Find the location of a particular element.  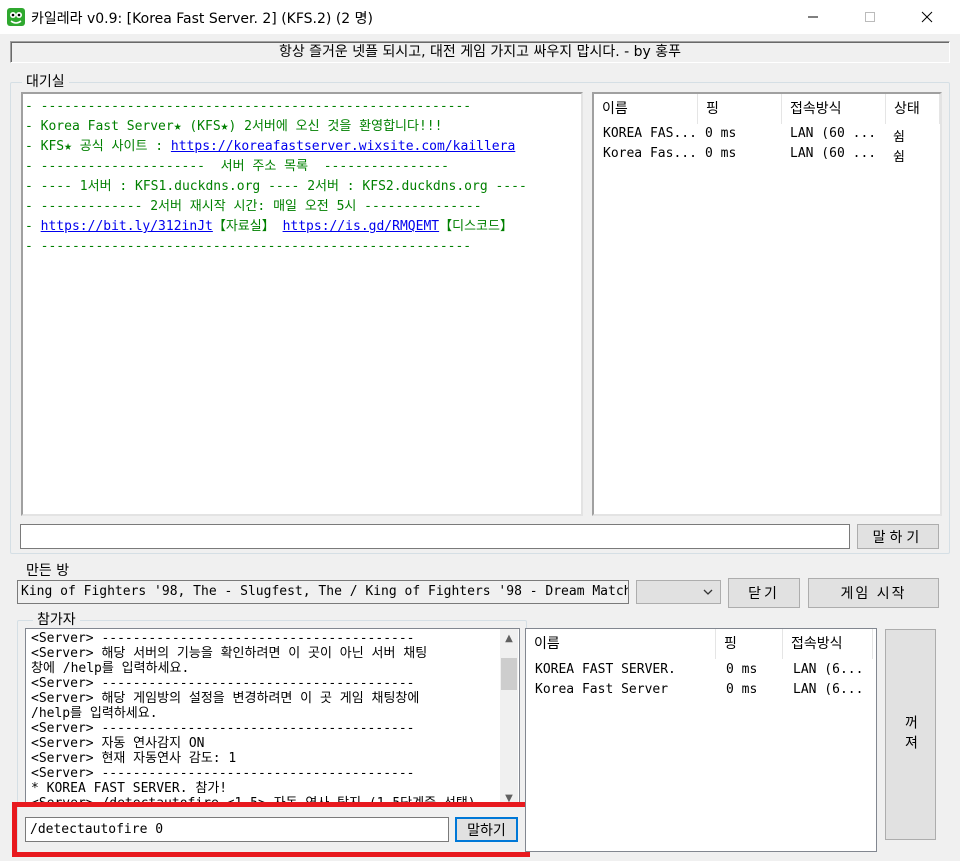

close-room-button: 닫기 is located at coordinates (764, 593).